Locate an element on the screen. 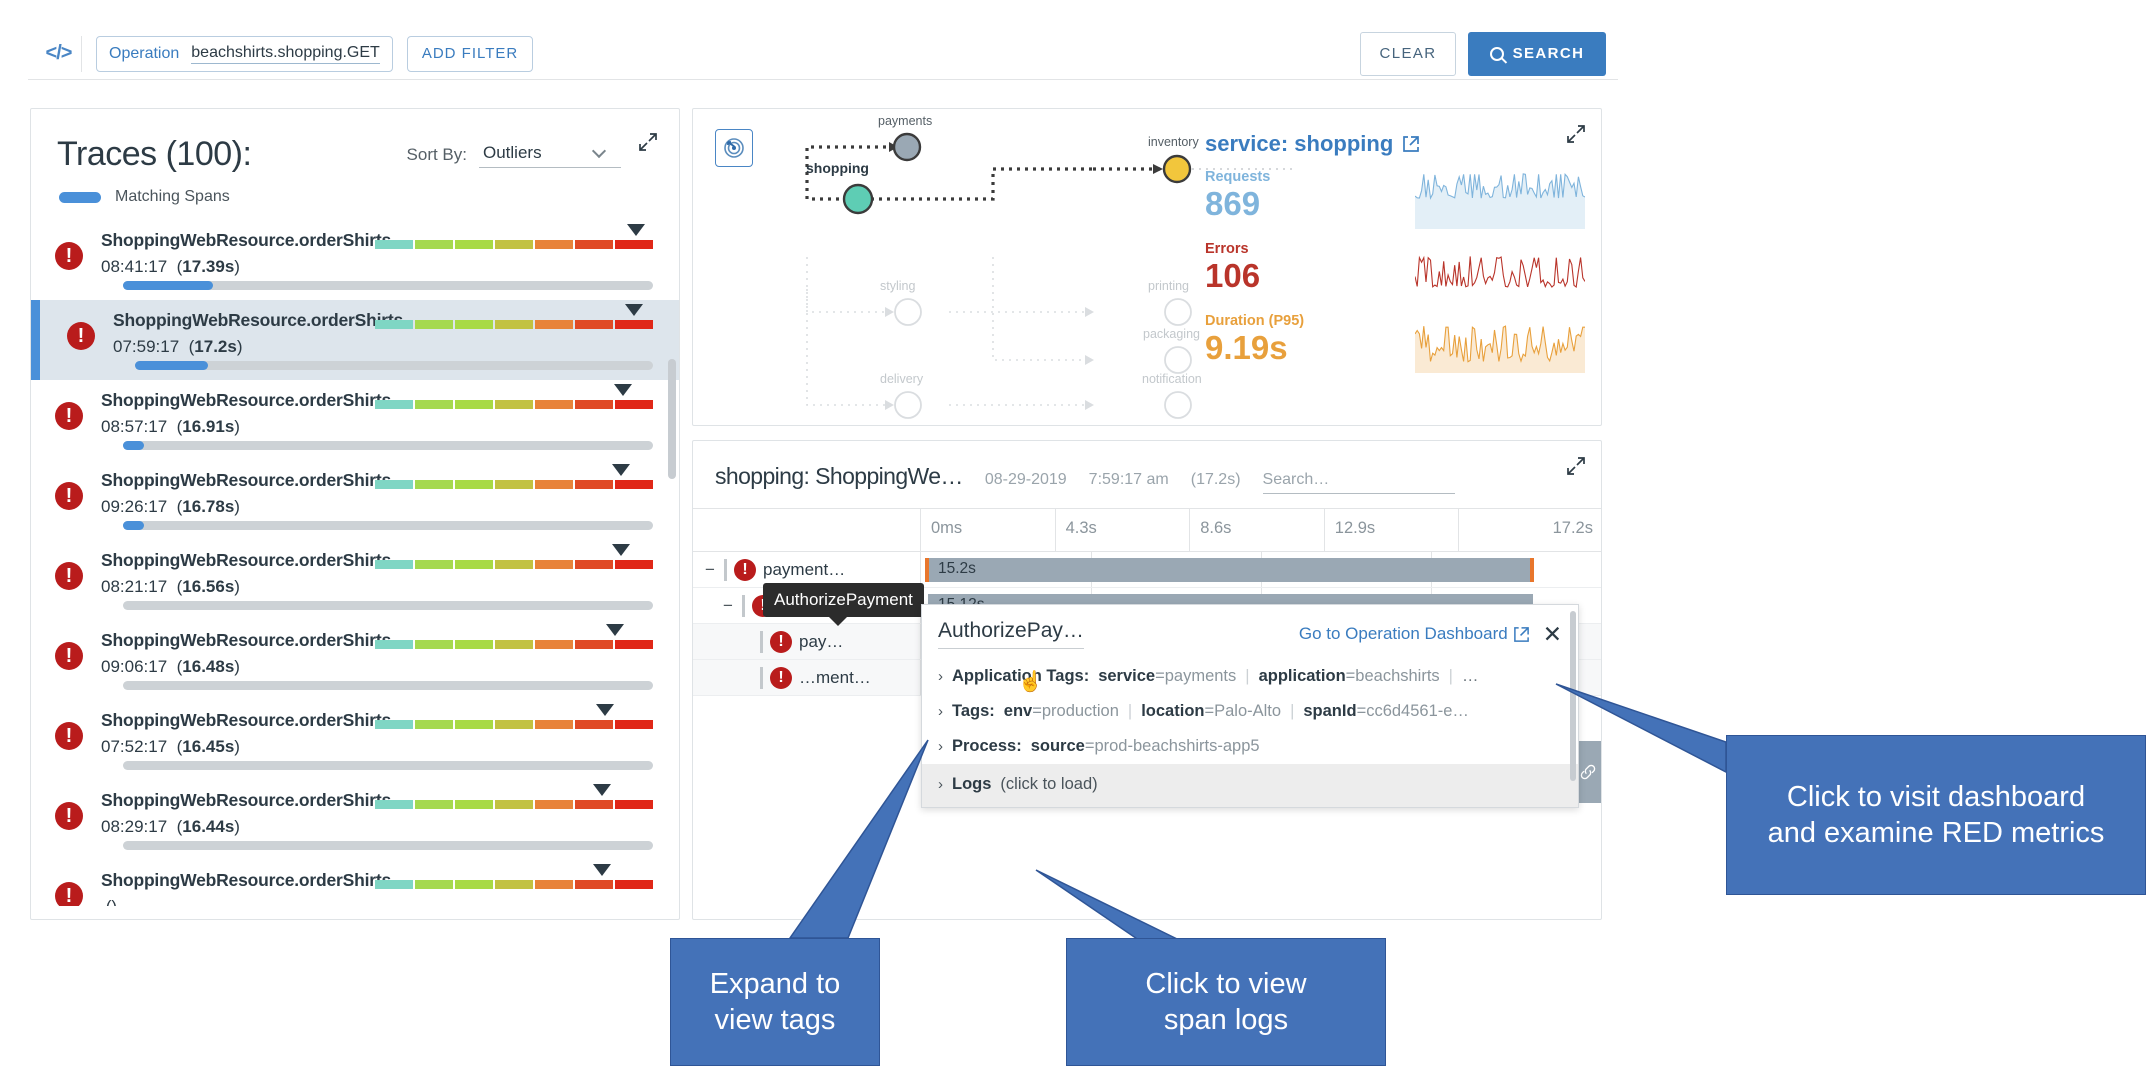 This screenshot has width=2154, height=1074. callout-text: Expand to view tags is located at coordinates (775, 1001).